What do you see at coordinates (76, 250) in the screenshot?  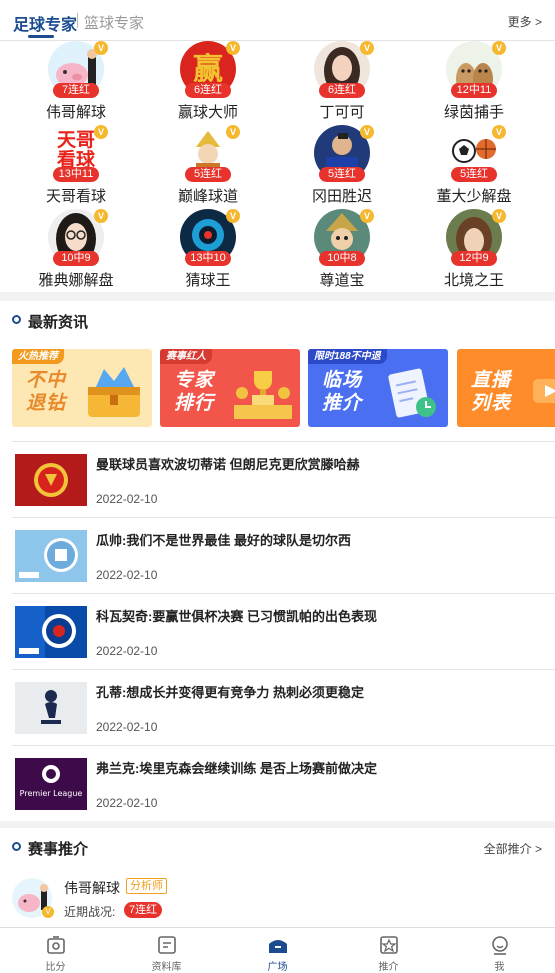 I see `expert-card: V 10中9 雅典娜解盘` at bounding box center [76, 250].